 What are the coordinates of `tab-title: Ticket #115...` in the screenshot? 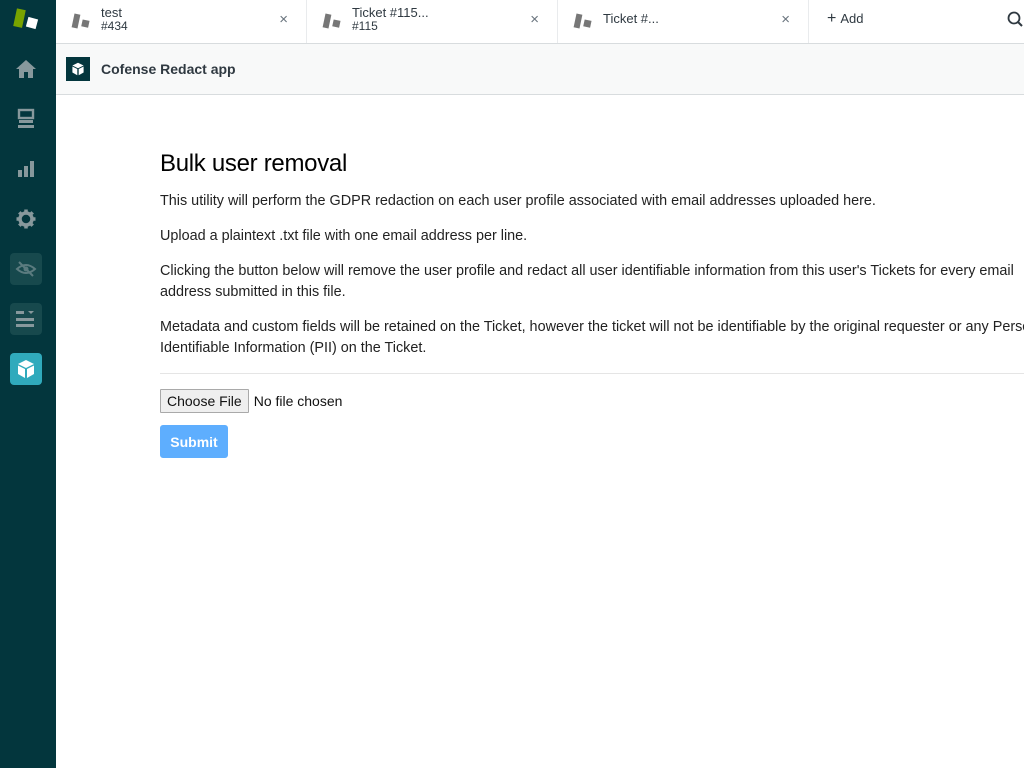 It's located at (390, 12).